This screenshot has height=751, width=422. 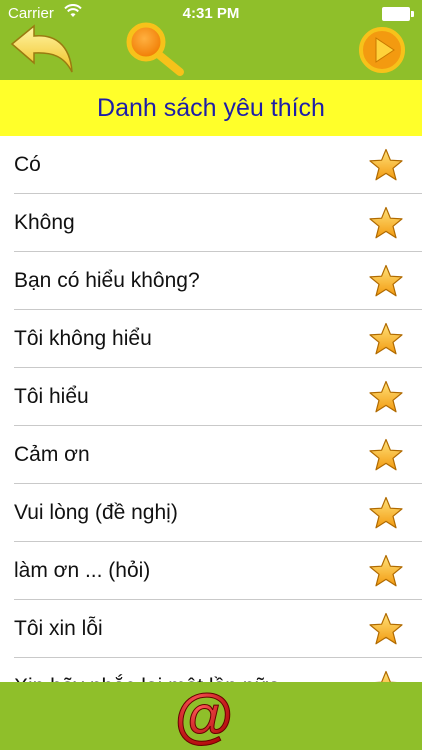 I want to click on list-item: Tôi xin lỗi, so click(x=218, y=629).